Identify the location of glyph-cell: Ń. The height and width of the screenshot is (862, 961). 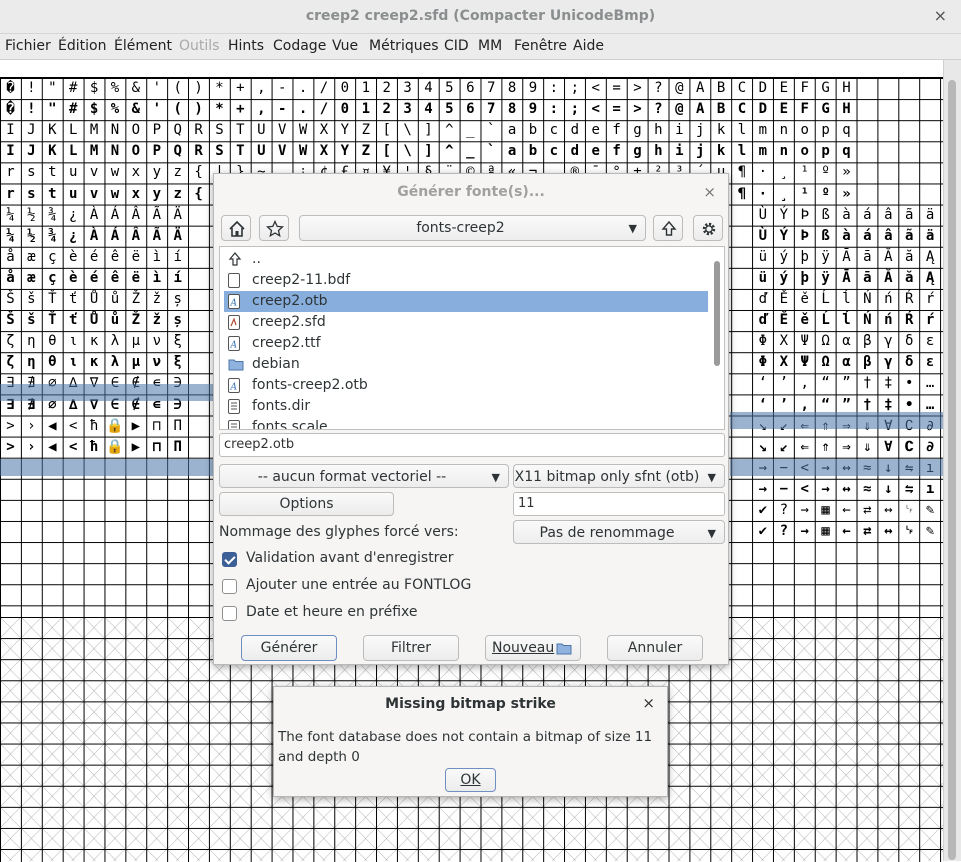
(867, 320).